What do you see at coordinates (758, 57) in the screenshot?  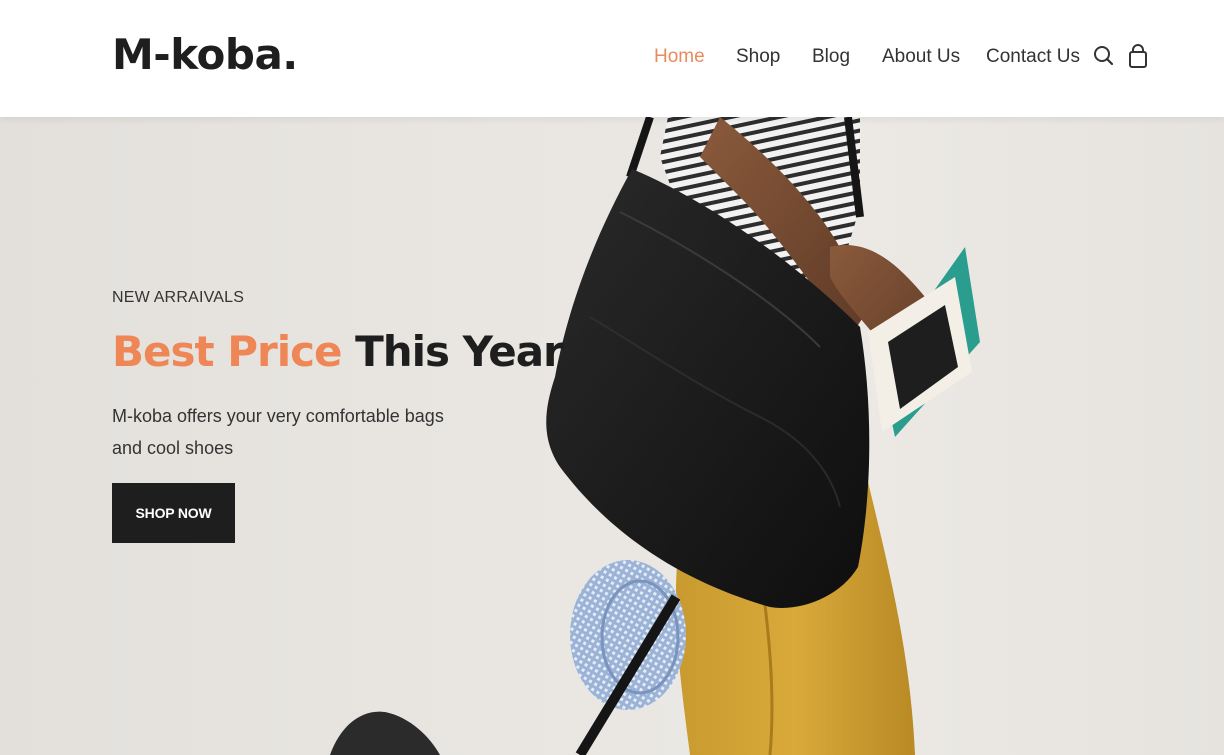 I see `nav-item-shop: Shop` at bounding box center [758, 57].